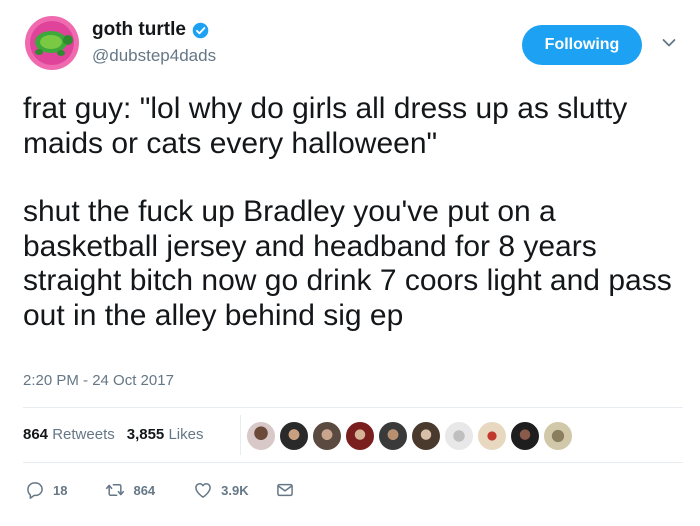 This screenshot has height=526, width=700. I want to click on direct-message-button, so click(285, 490).